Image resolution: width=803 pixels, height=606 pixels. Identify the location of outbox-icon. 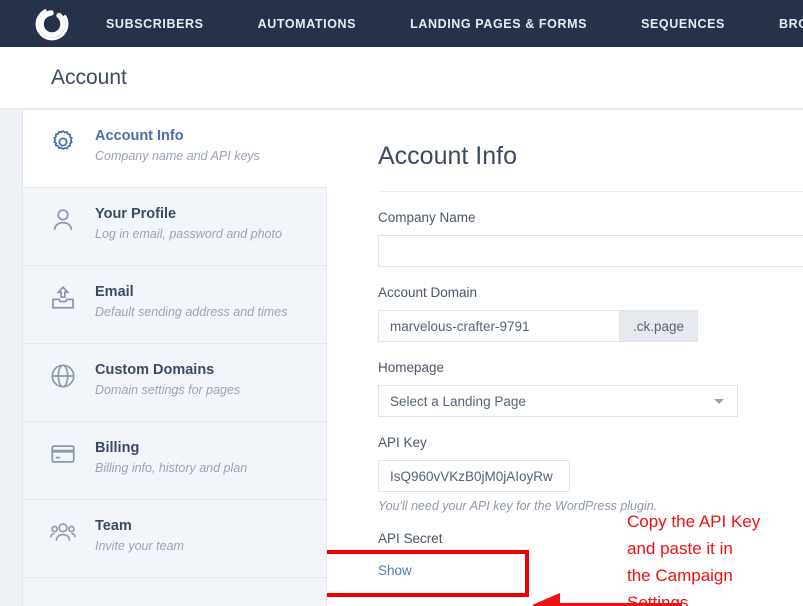
(68, 297).